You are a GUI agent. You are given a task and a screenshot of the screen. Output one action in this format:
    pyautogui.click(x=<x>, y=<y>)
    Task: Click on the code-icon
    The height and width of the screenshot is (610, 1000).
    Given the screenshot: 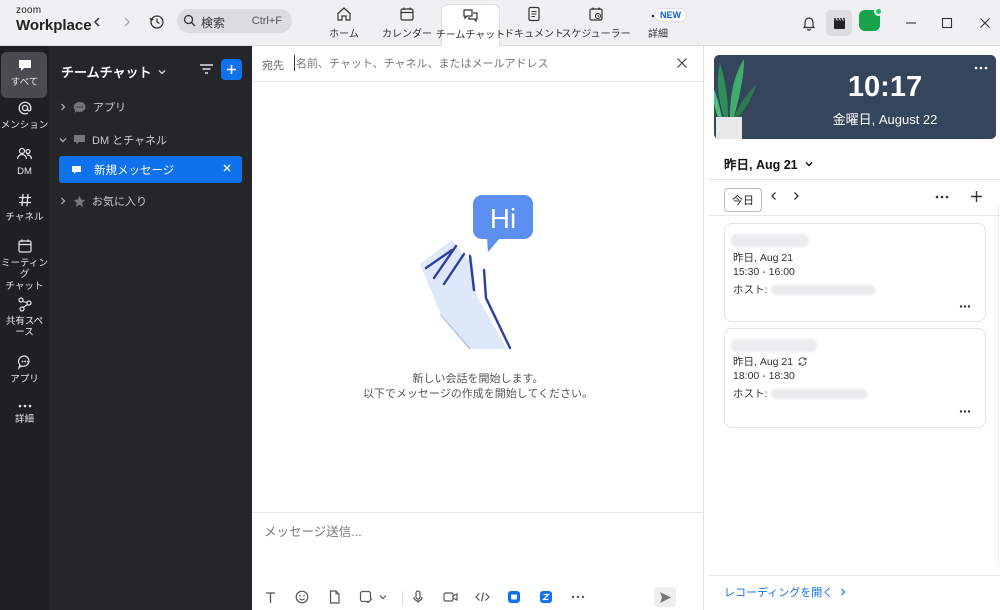 What is the action you would take?
    pyautogui.click(x=482, y=597)
    